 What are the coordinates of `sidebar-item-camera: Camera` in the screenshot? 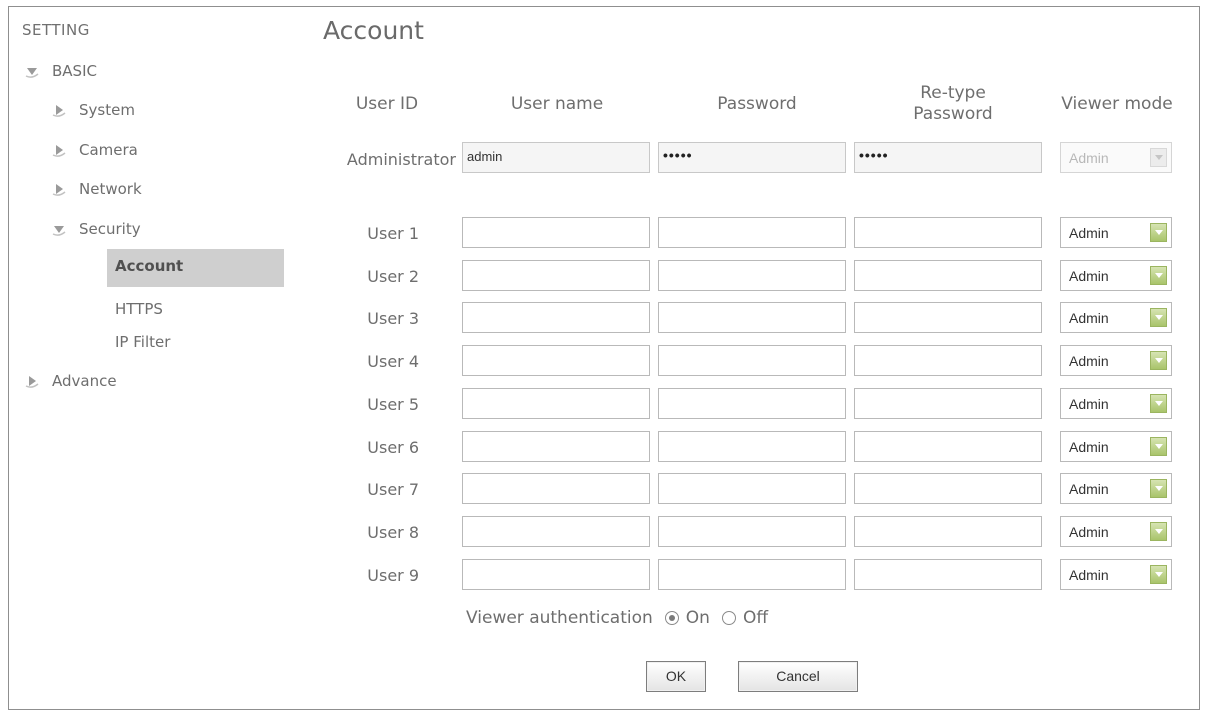 It's located at (94, 150).